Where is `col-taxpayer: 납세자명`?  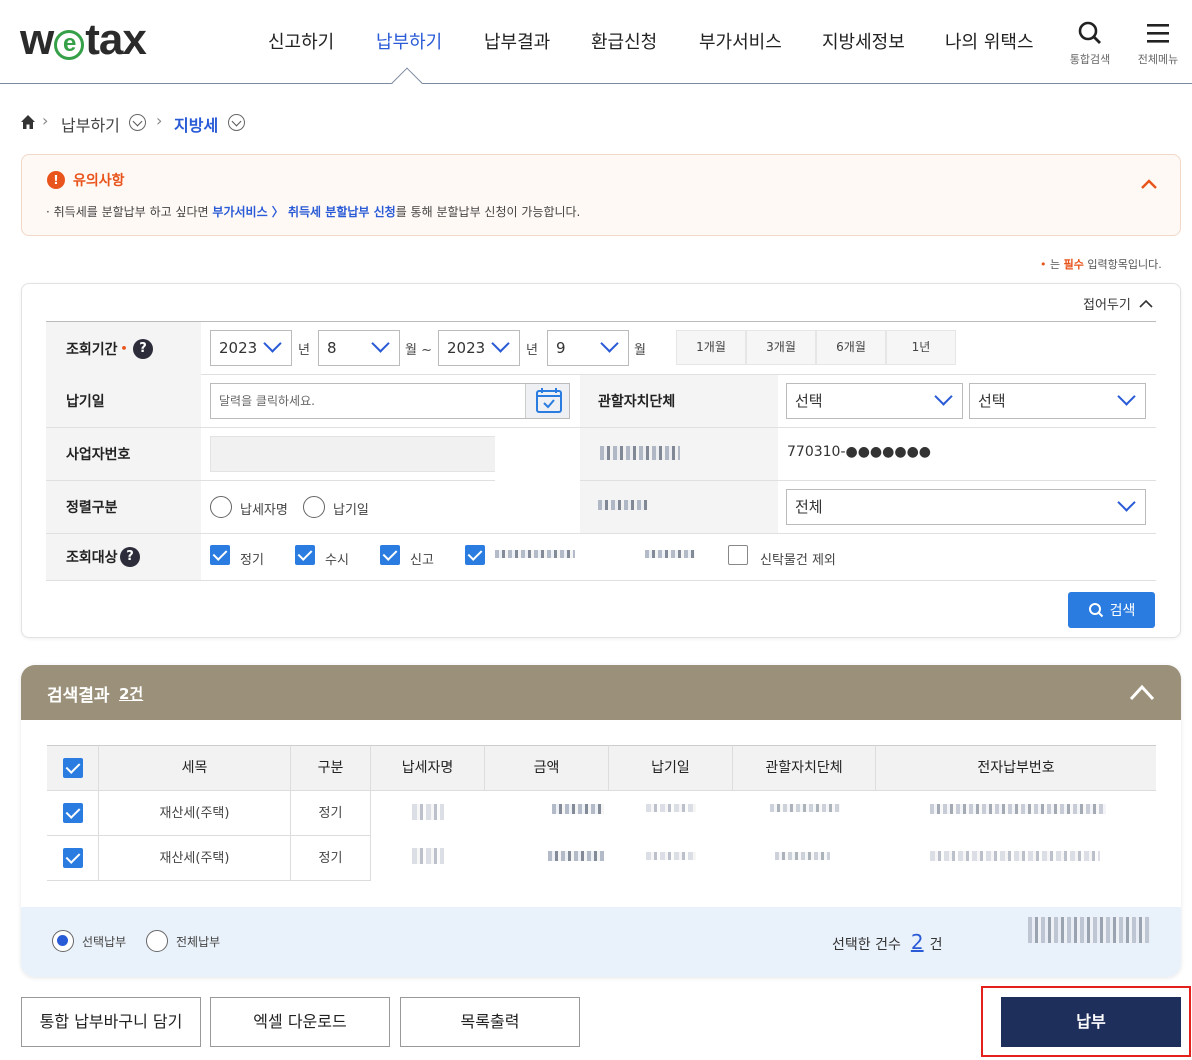 col-taxpayer: 납세자명 is located at coordinates (428, 768).